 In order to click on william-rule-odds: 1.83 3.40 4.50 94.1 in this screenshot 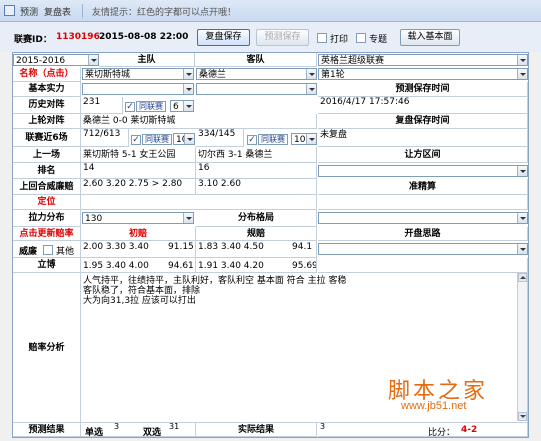, I will do `click(256, 249)`.